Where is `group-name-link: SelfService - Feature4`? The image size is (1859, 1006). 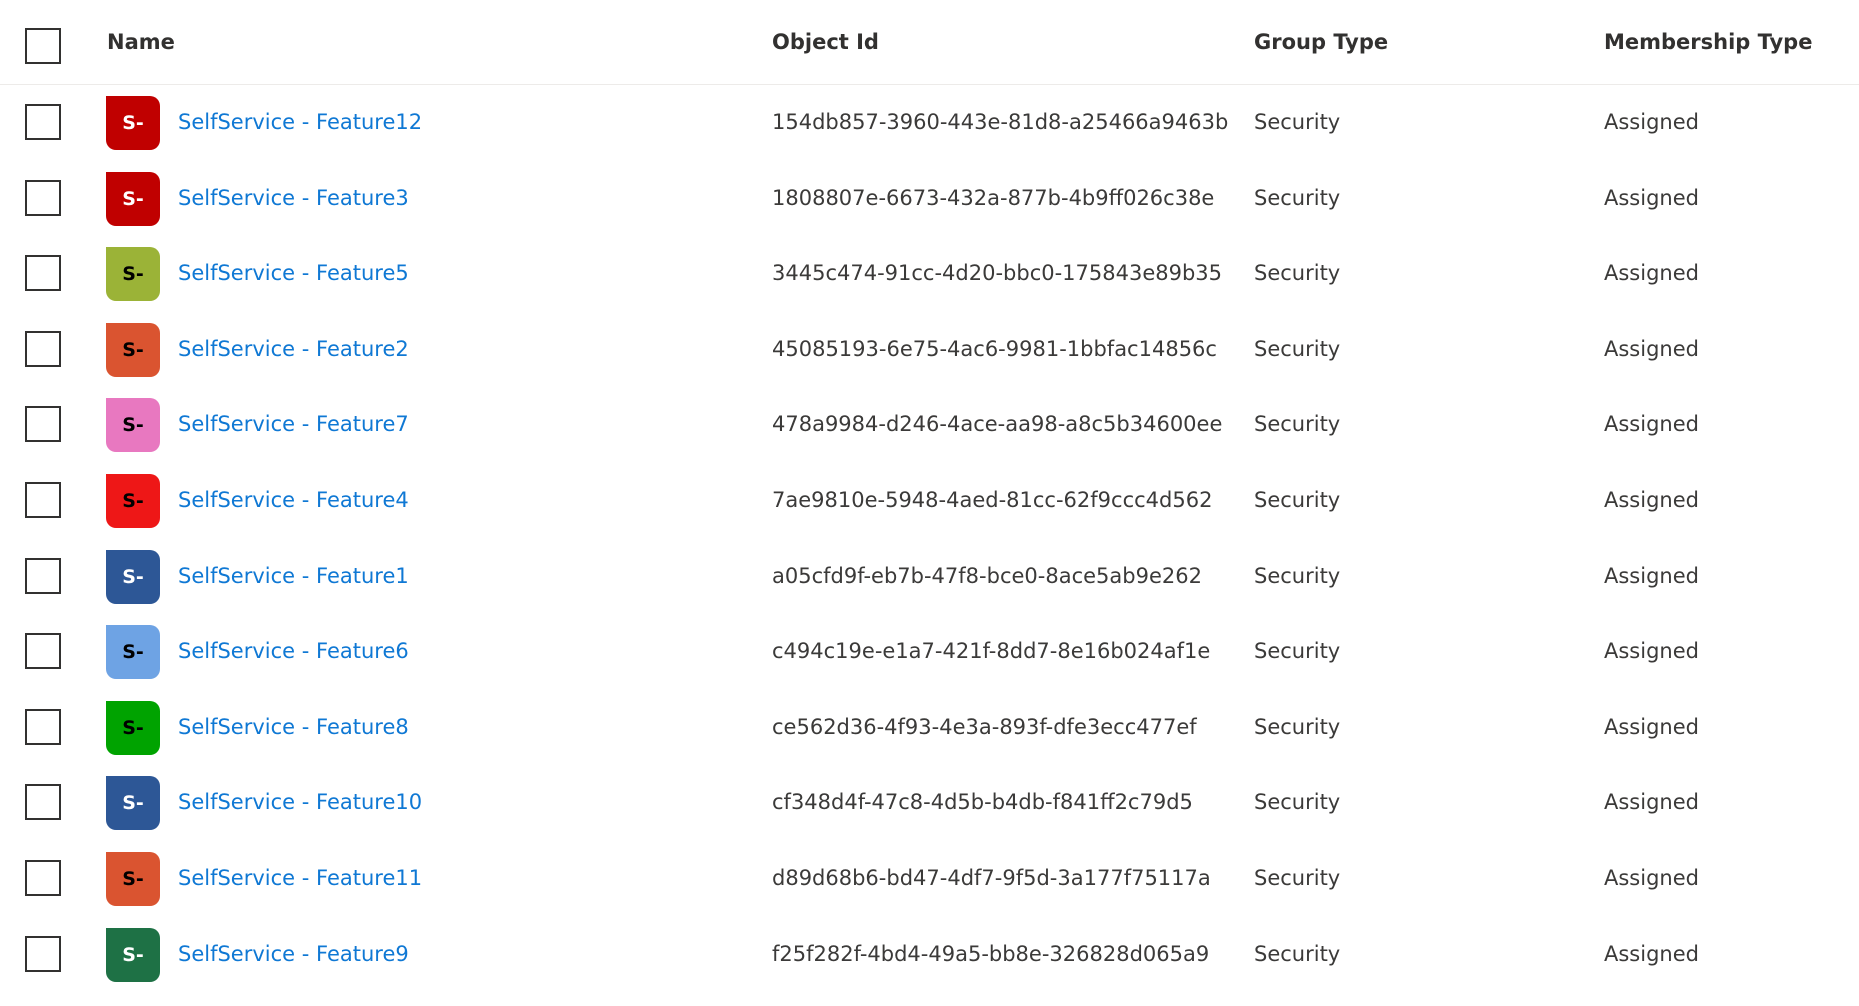
group-name-link: SelfService - Feature4 is located at coordinates (293, 500).